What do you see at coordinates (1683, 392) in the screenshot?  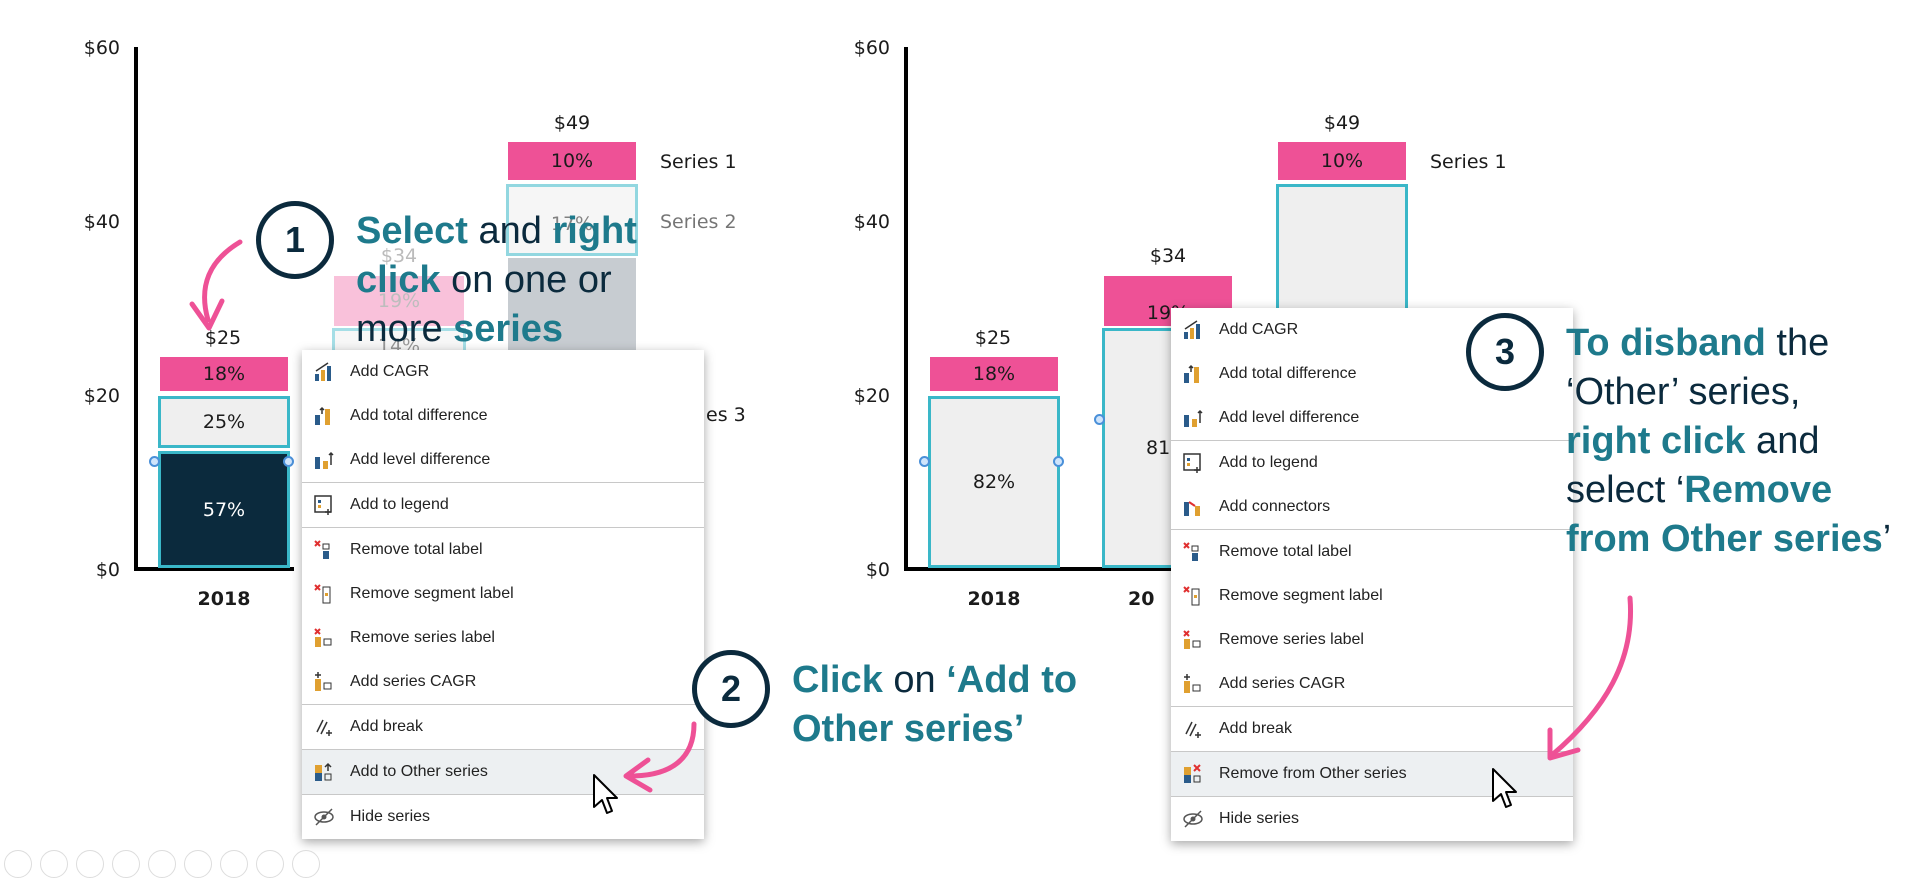 I see `text: ‘Other’ series,` at bounding box center [1683, 392].